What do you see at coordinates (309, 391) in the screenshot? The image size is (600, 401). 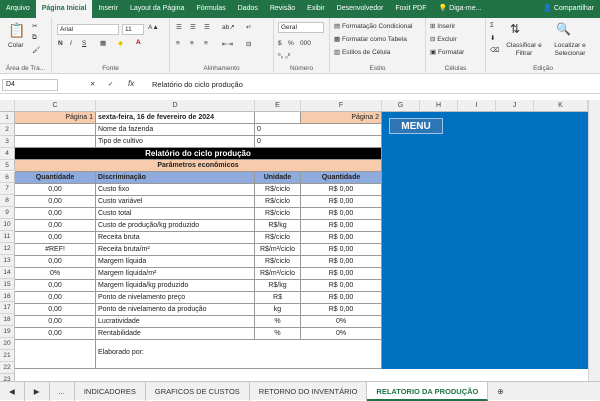 I see `sheet-tab-retorno: RETORNO DO INVENTÁRIO` at bounding box center [309, 391].